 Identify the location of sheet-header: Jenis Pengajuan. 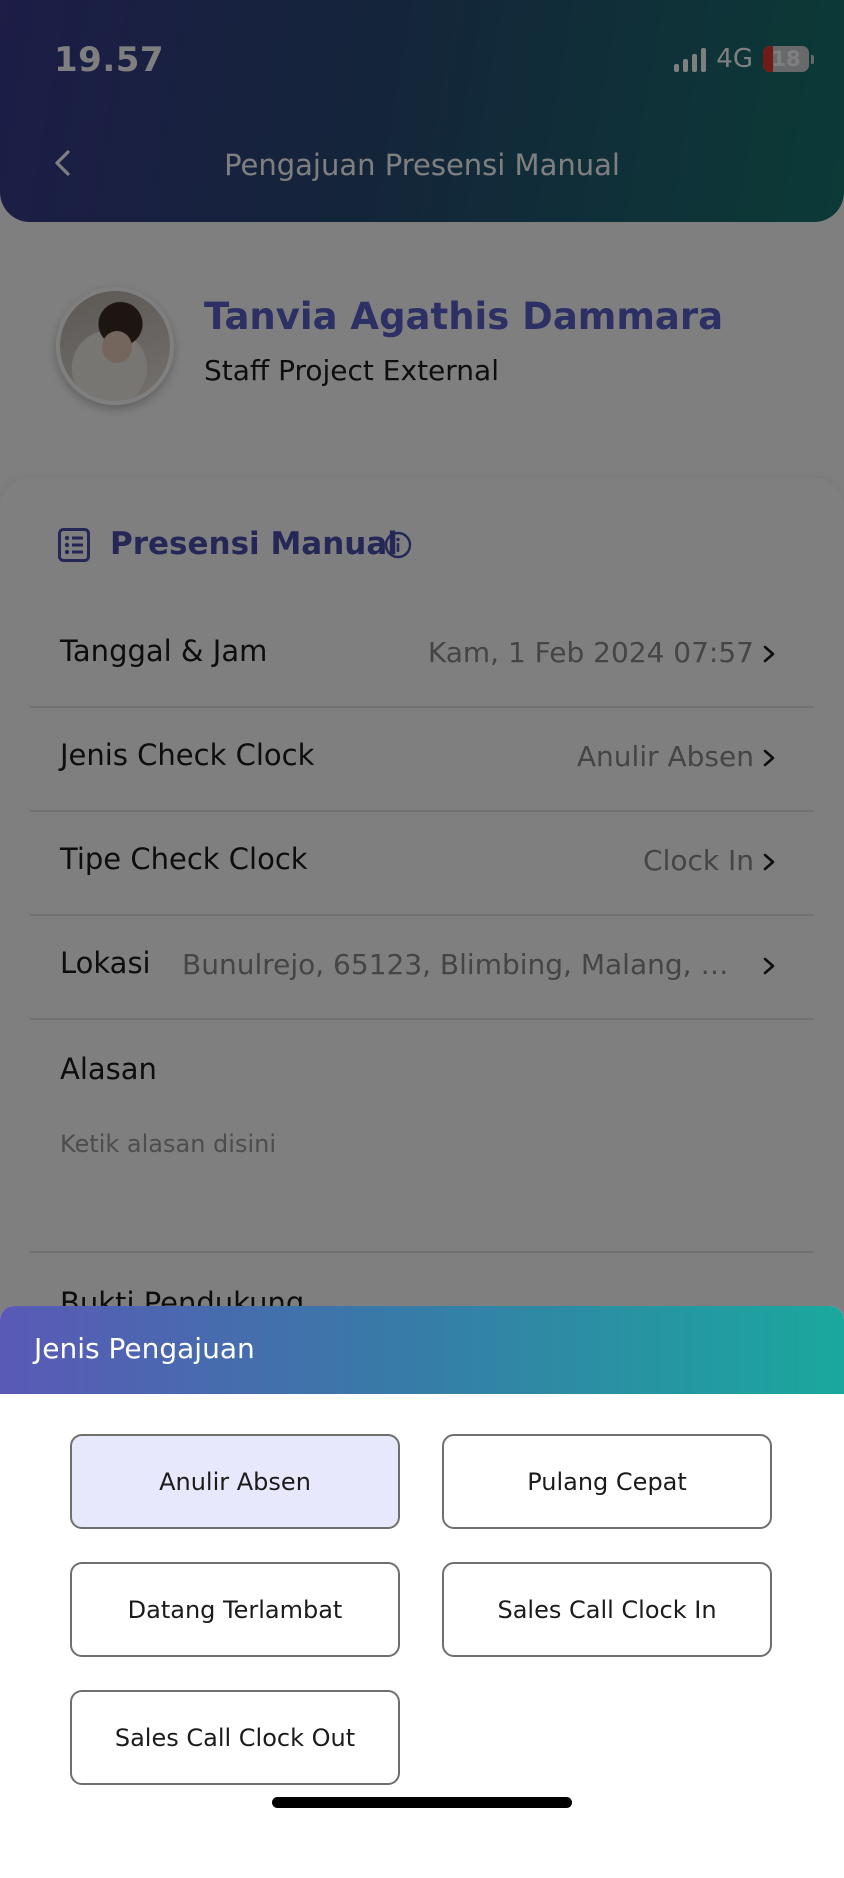
(422, 1350).